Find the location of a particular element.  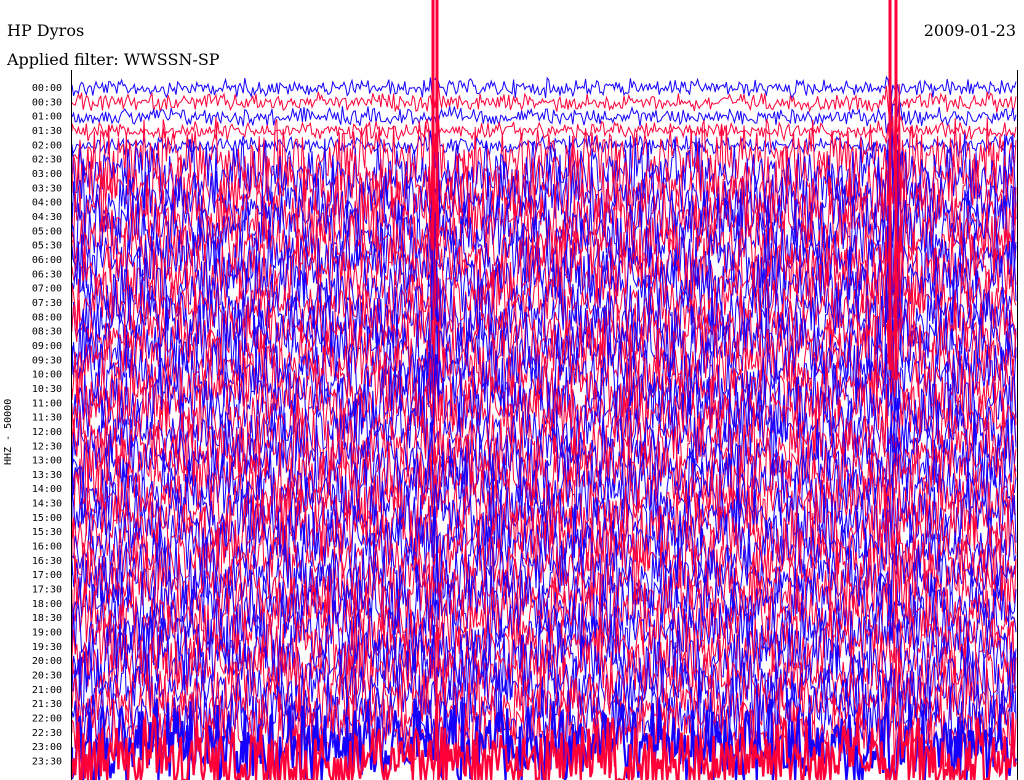

time-label: 12:30 is located at coordinates (47, 446).